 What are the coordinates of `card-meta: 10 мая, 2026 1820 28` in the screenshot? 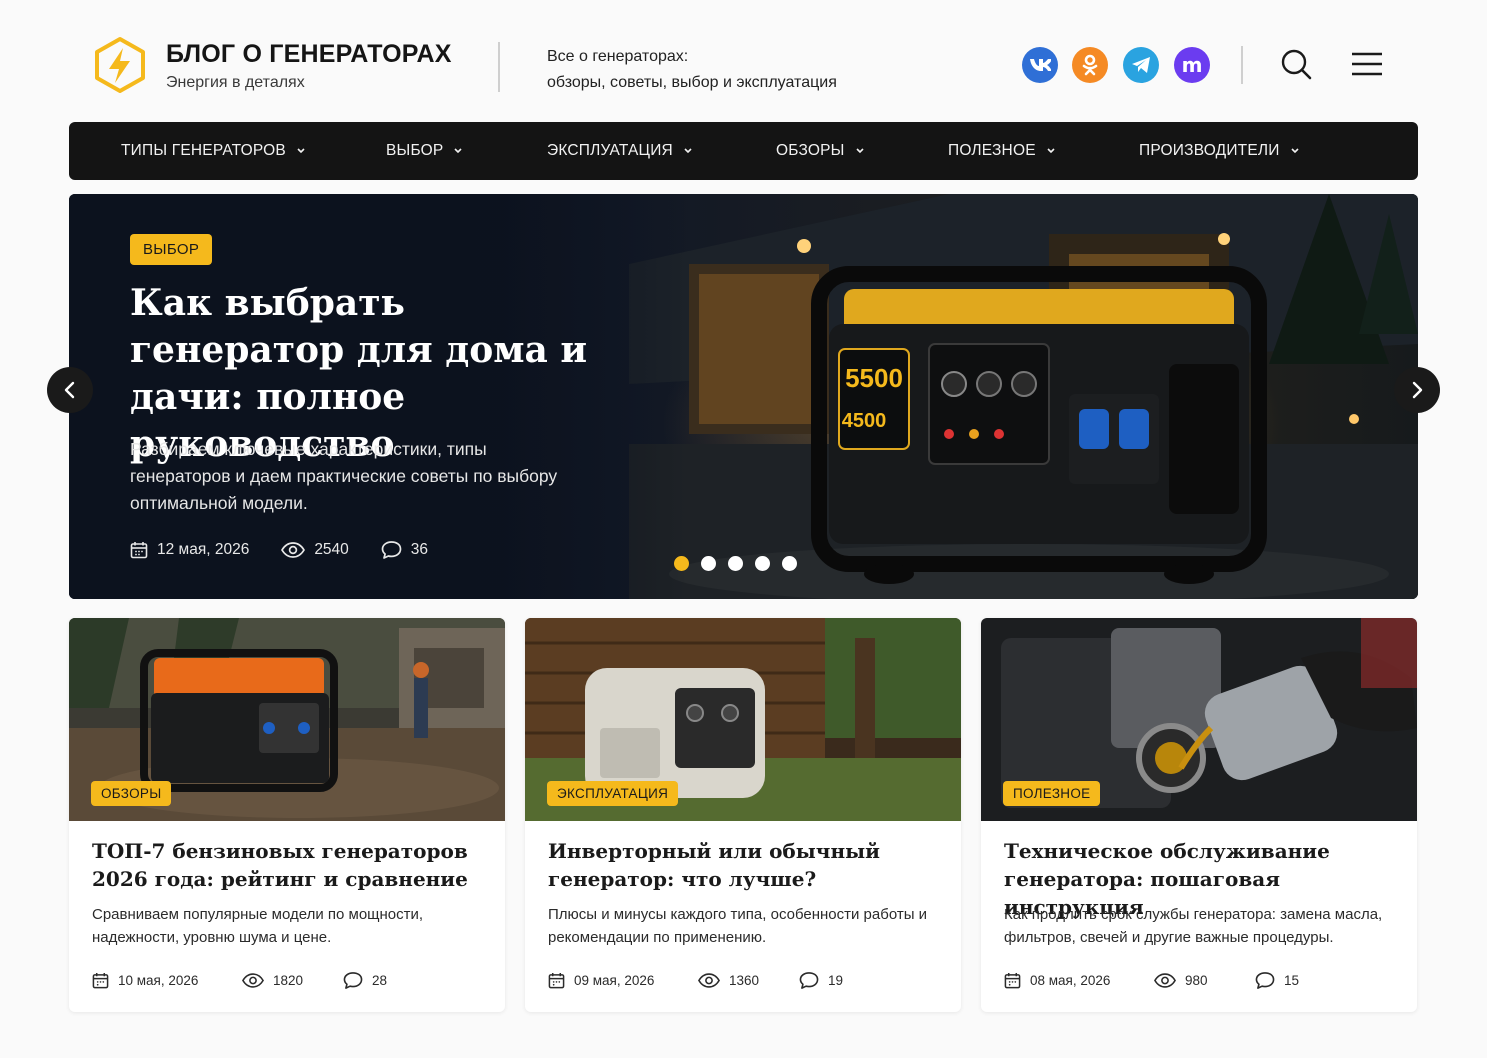 It's located at (239, 980).